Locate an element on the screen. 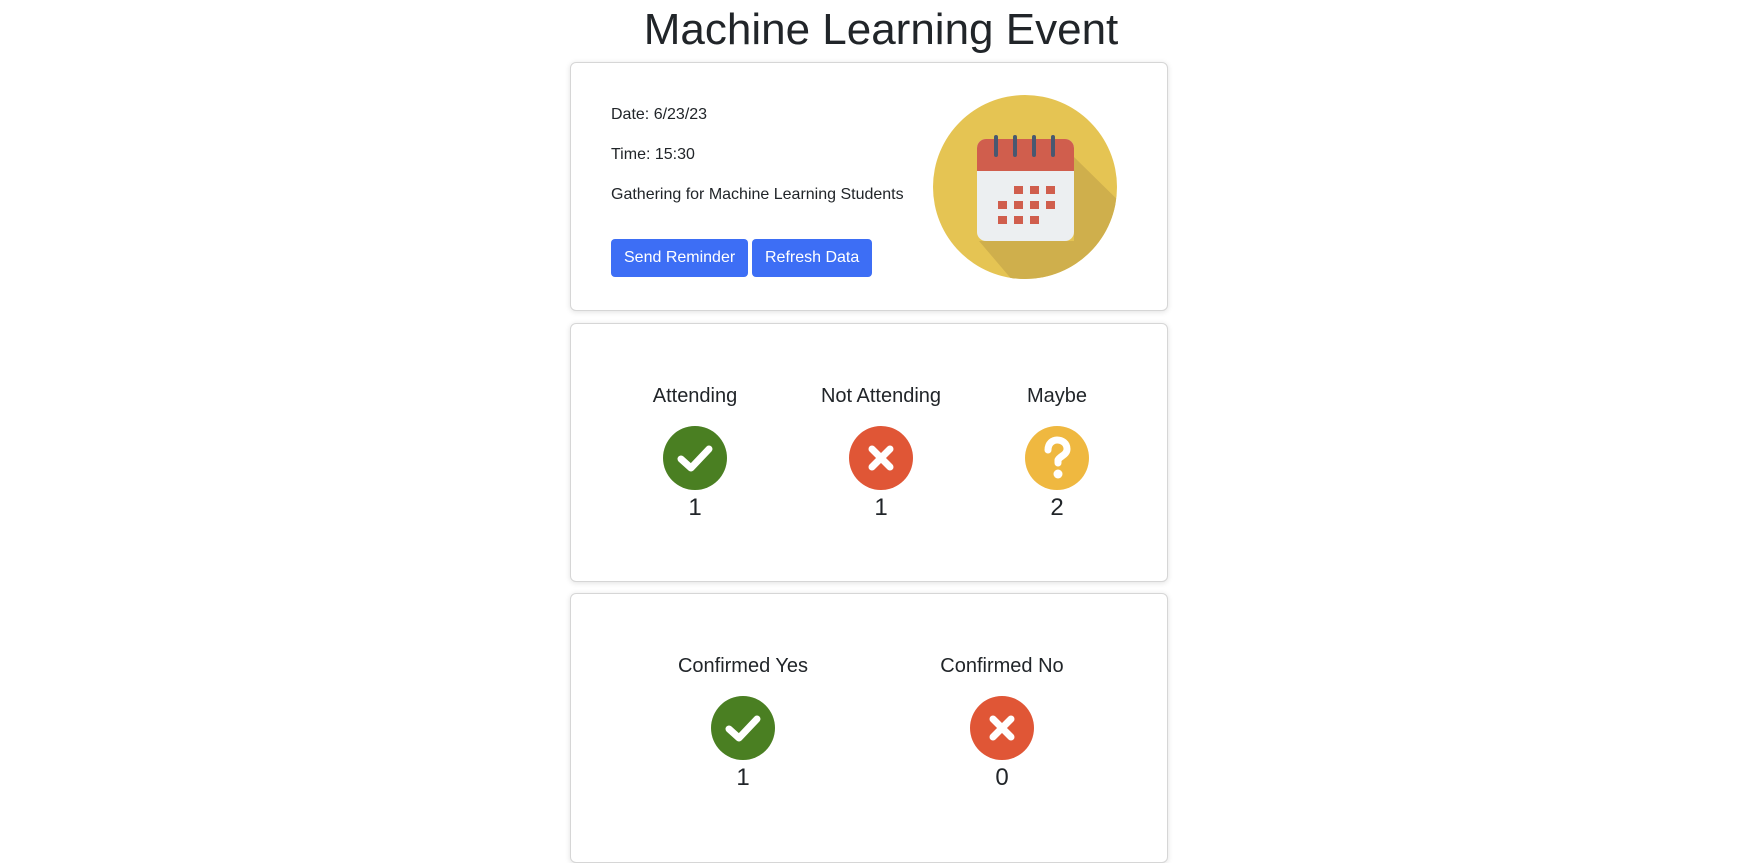 The width and height of the screenshot is (1762, 863). rsvp-summary-card: Attending 1 Not Attending 1 Maybe 2 is located at coordinates (869, 452).